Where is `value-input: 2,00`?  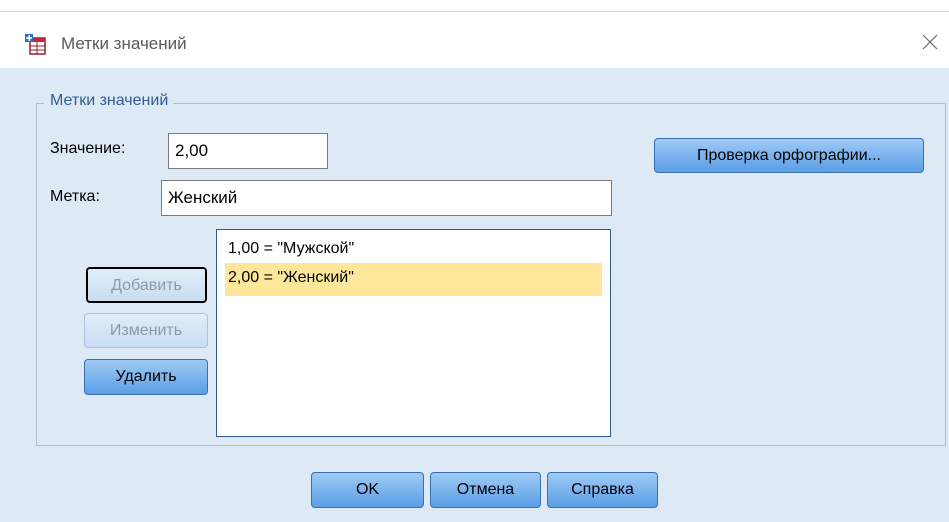
value-input: 2,00 is located at coordinates (248, 151).